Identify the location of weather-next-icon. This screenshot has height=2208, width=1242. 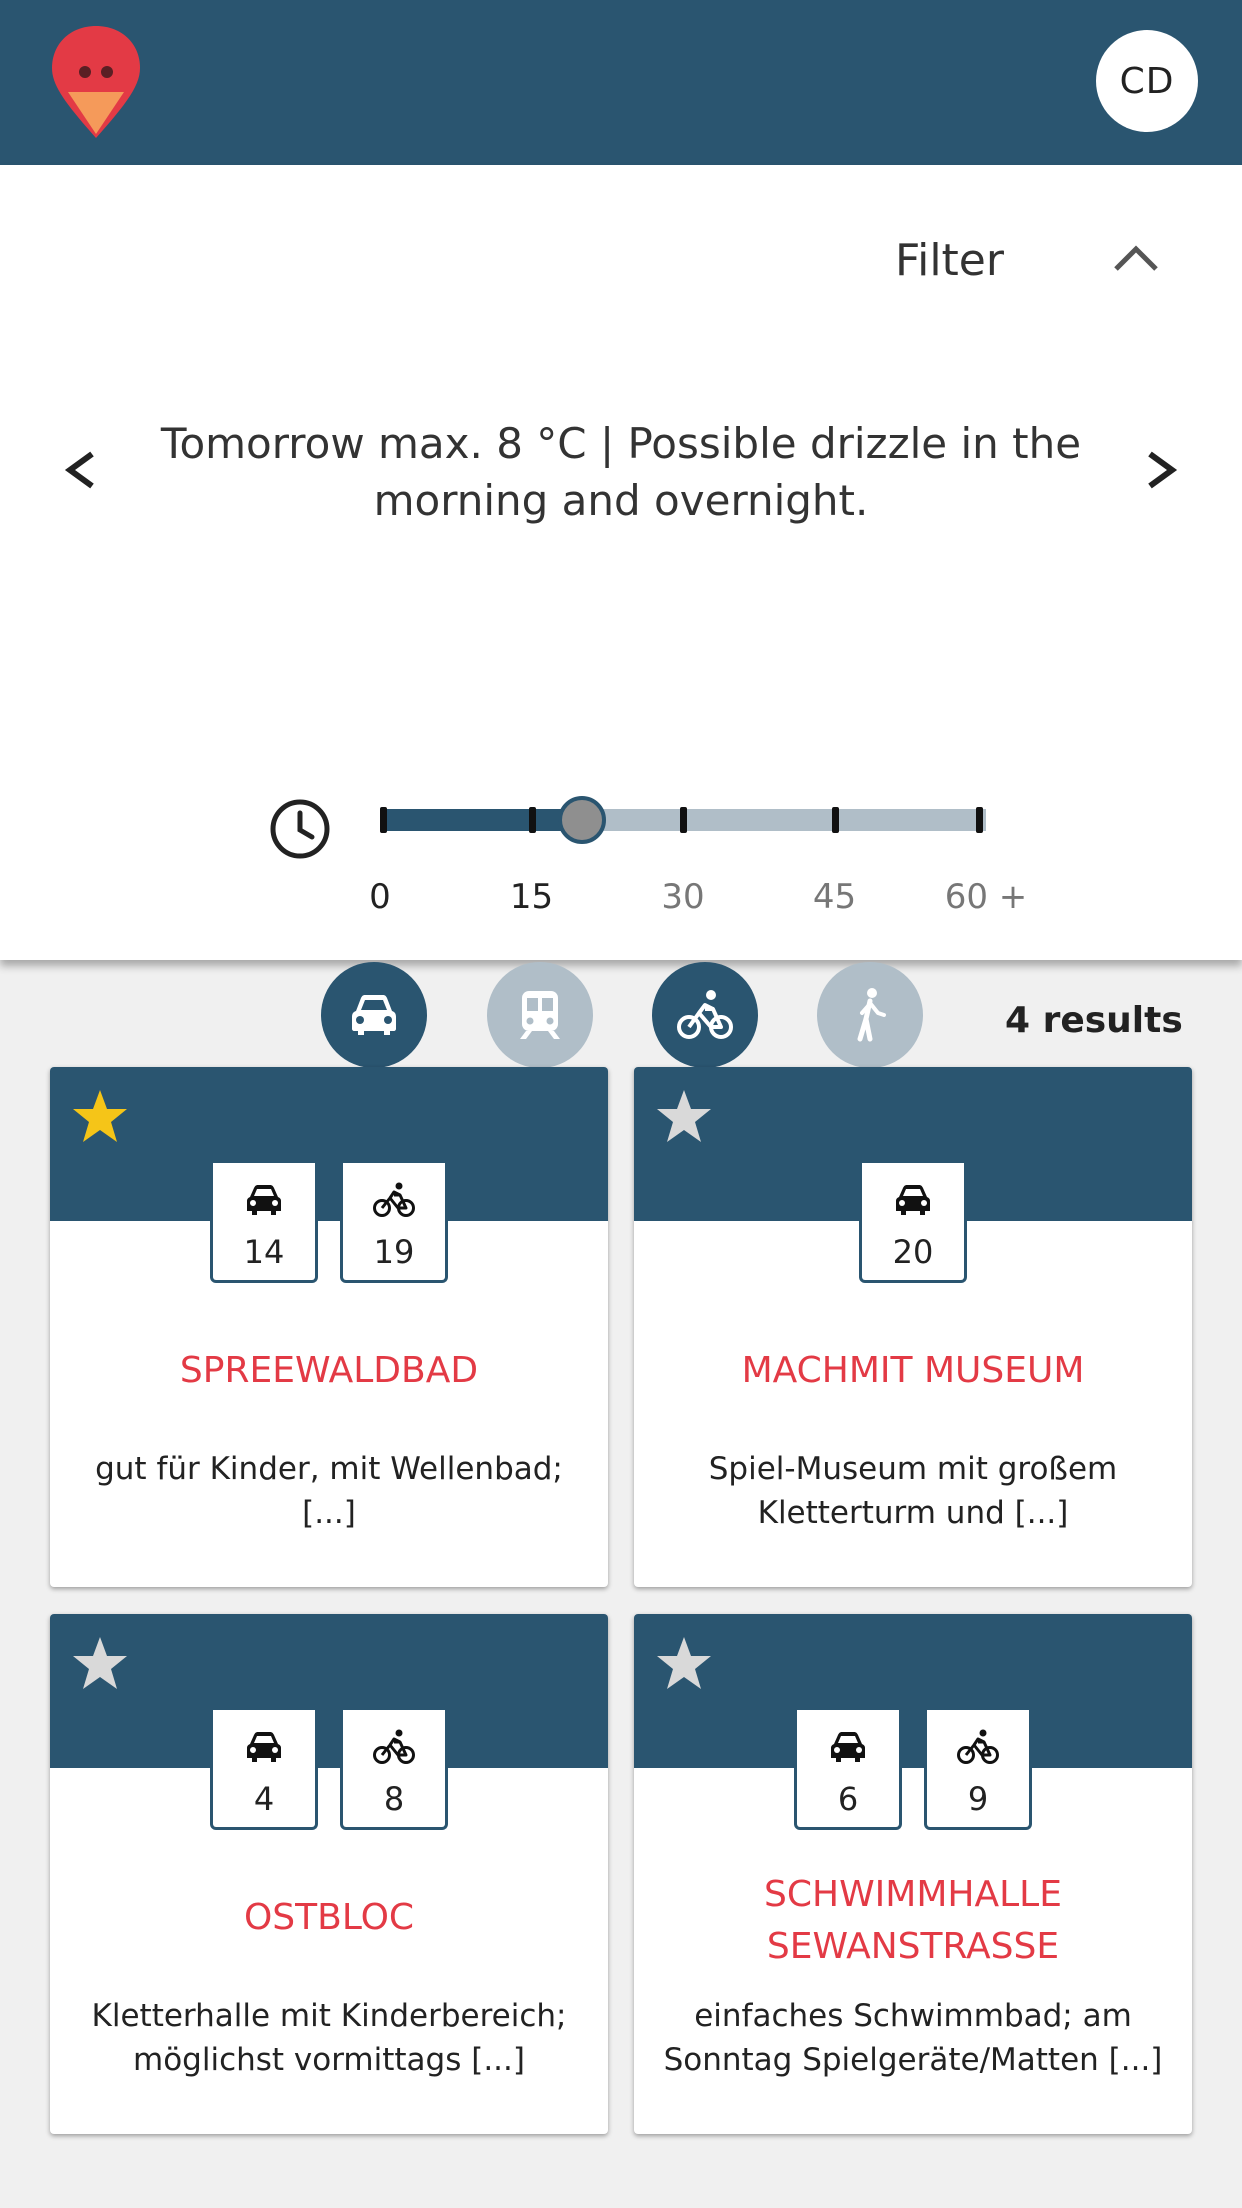
(1161, 470).